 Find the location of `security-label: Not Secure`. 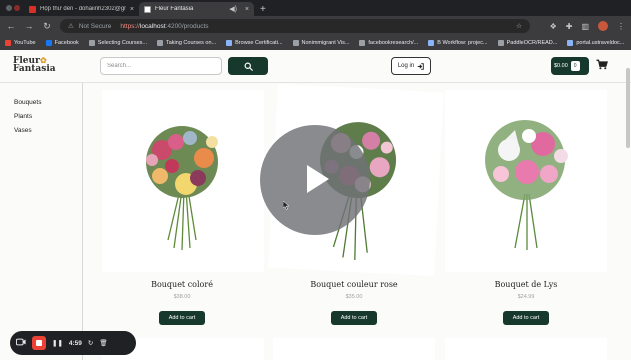

security-label: Not Secure is located at coordinates (95, 26).